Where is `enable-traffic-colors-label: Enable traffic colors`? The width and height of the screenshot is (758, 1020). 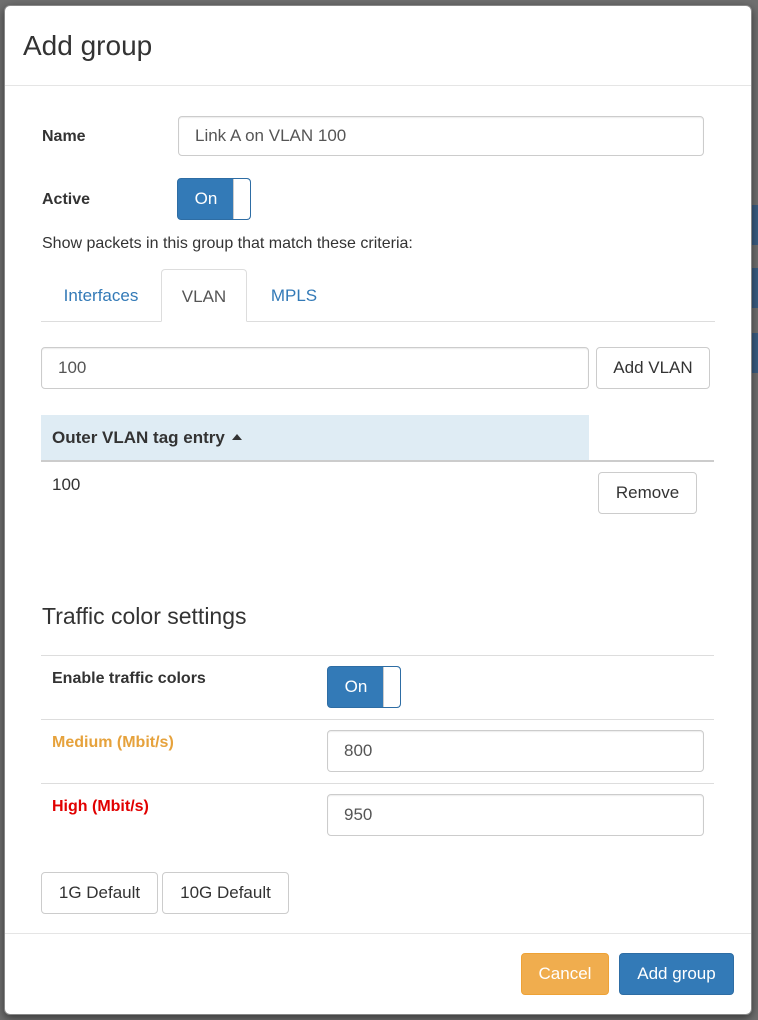 enable-traffic-colors-label: Enable traffic colors is located at coordinates (129, 678).